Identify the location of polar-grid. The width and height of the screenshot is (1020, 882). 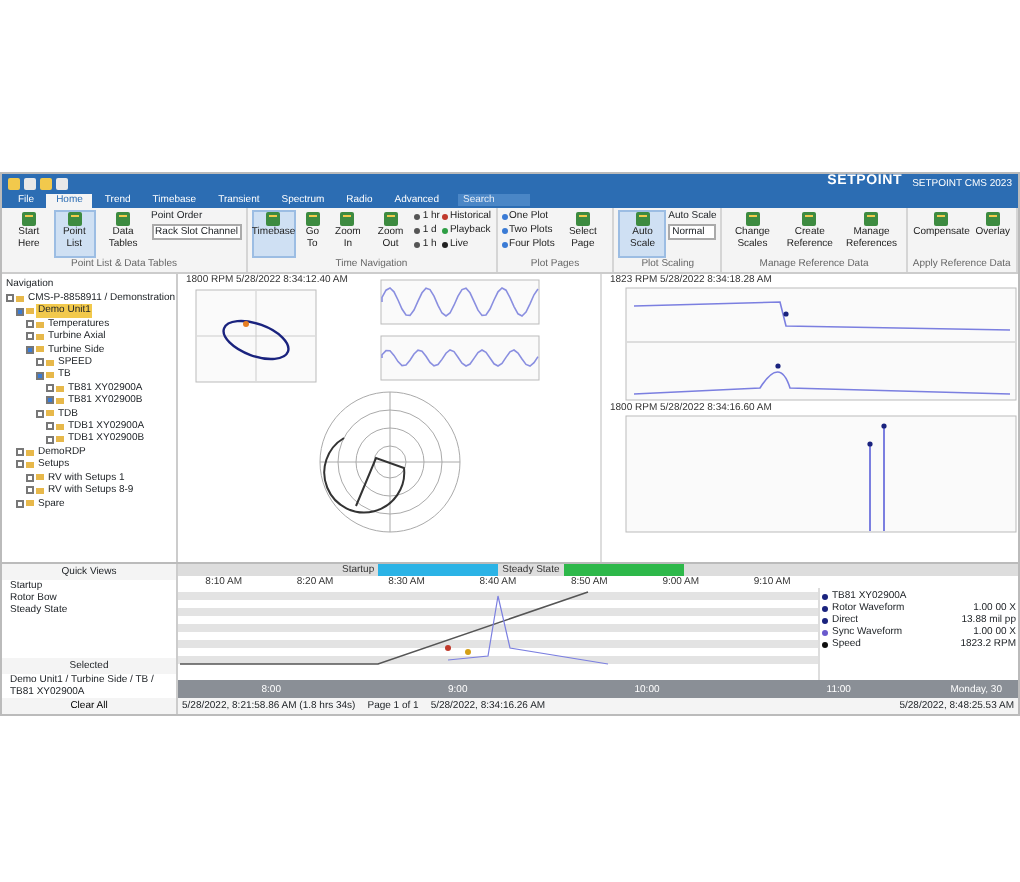
(389, 462).